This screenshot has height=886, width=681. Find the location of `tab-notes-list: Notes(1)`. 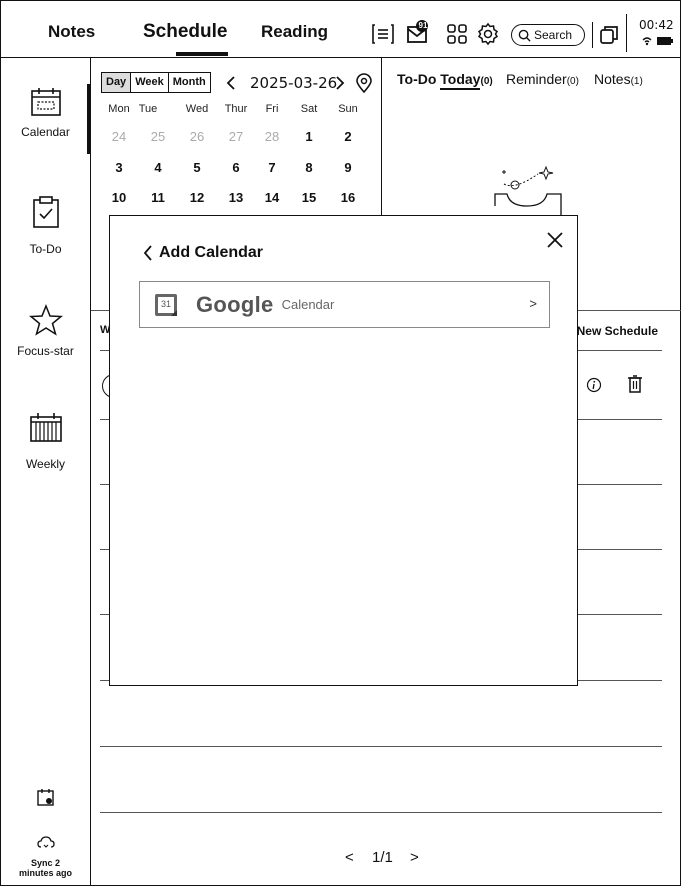

tab-notes-list: Notes(1) is located at coordinates (618, 79).